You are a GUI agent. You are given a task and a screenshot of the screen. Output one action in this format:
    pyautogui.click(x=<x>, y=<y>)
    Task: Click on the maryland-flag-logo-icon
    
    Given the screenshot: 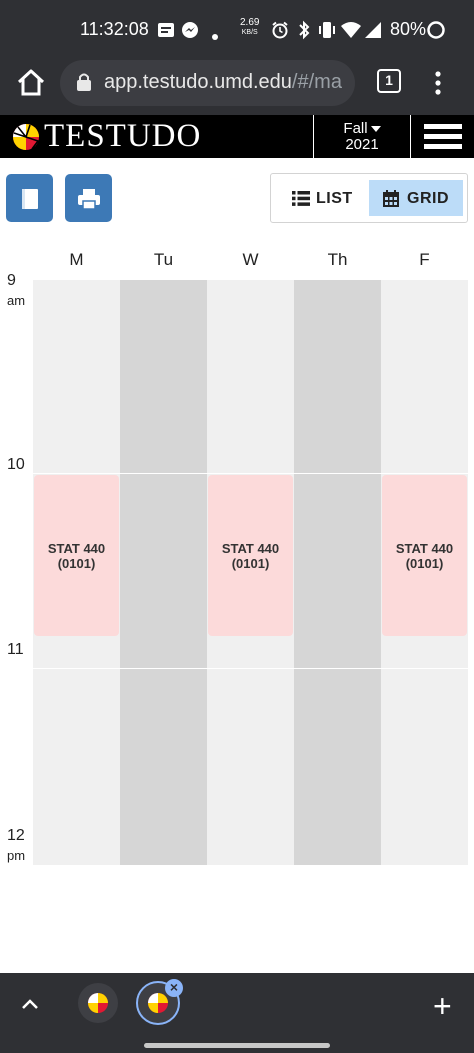 What is the action you would take?
    pyautogui.click(x=26, y=137)
    